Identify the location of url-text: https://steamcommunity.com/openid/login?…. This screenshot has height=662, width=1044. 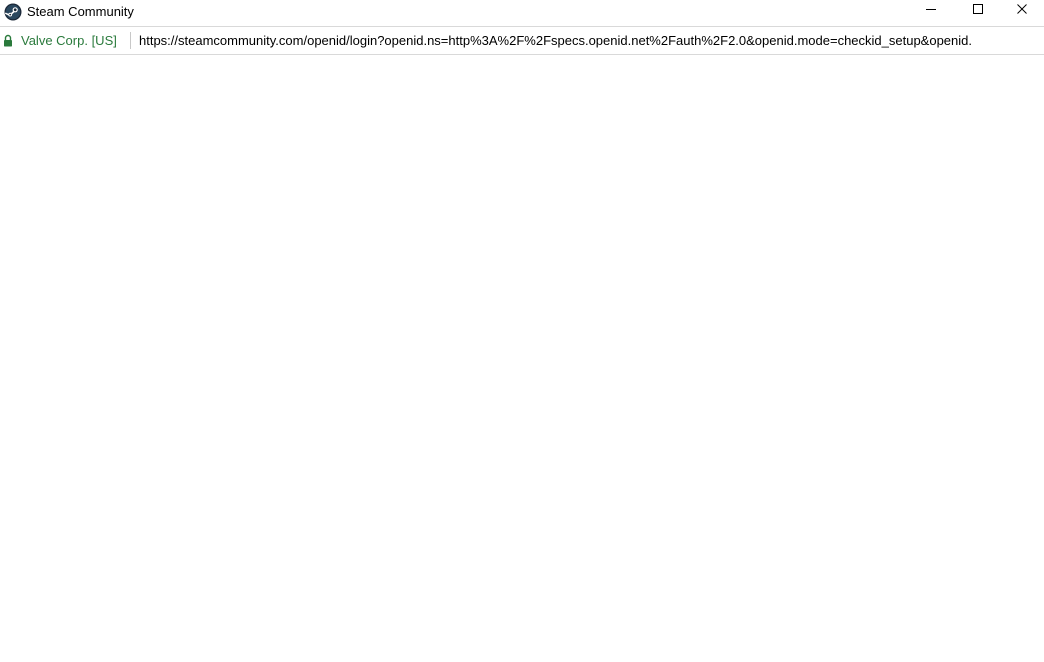
(589, 41).